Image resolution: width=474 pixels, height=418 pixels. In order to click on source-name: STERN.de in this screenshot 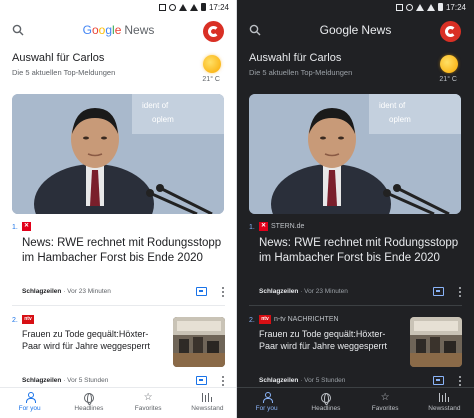, I will do `click(288, 226)`.